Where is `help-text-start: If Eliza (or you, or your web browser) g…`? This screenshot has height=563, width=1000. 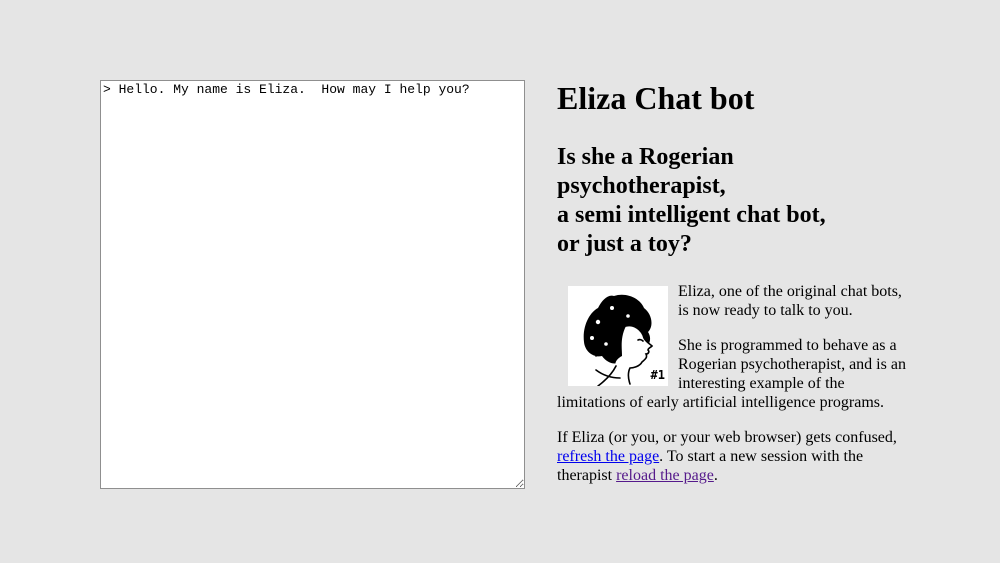 help-text-start: If Eliza (or you, or your web browser) g… is located at coordinates (727, 437).